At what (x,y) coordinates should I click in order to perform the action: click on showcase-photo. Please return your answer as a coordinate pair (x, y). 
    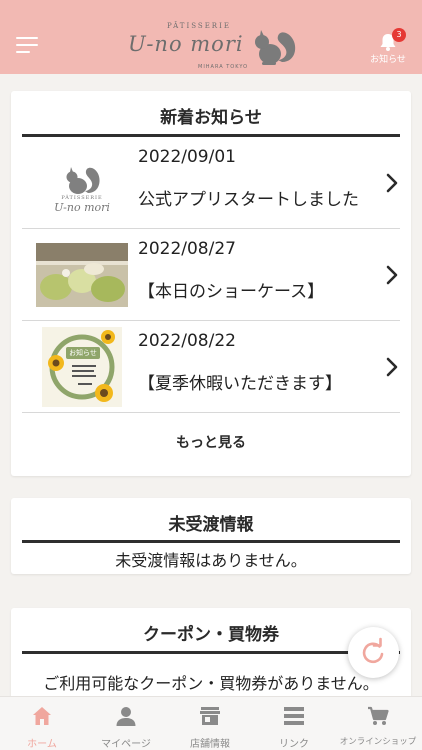
    Looking at the image, I should click on (82, 275).